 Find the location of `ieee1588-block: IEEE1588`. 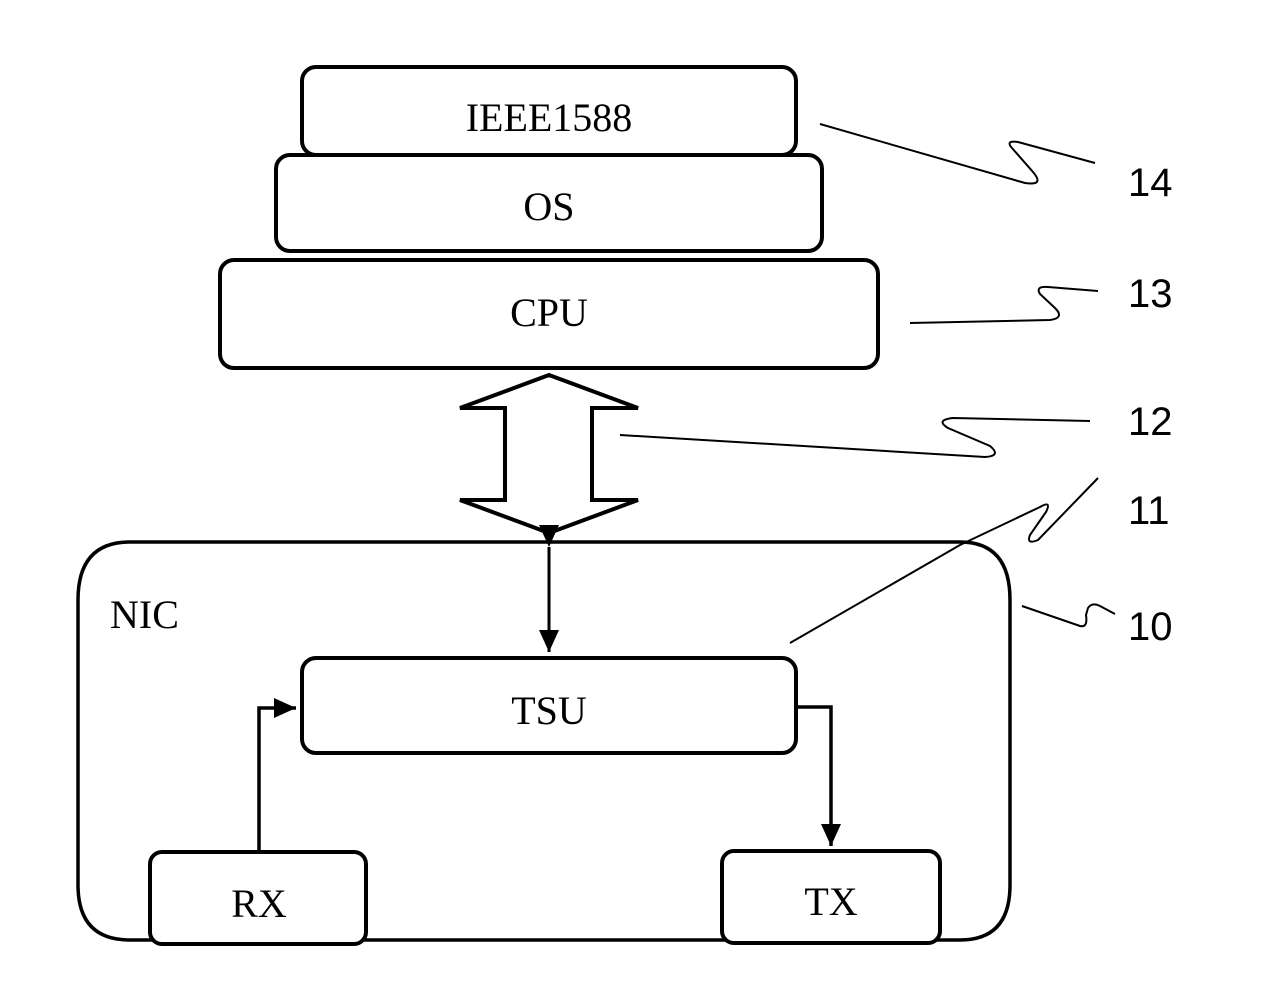

ieee1588-block: IEEE1588 is located at coordinates (549, 111).